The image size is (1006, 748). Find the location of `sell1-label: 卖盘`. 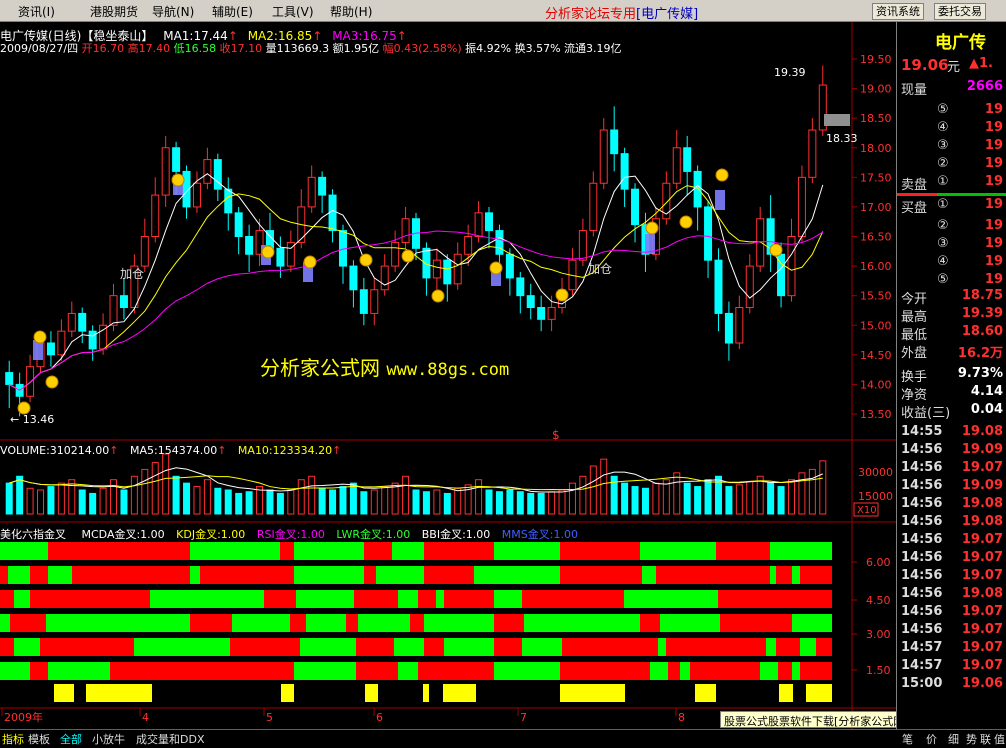

sell1-label: 卖盘 is located at coordinates (914, 185).